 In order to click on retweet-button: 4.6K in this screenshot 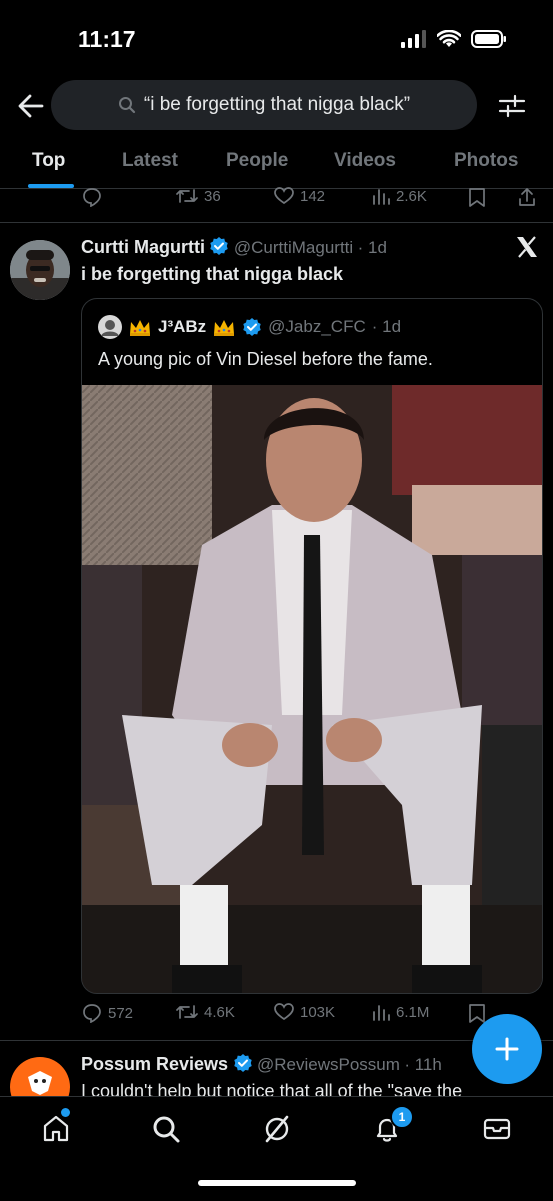, I will do `click(205, 1012)`.